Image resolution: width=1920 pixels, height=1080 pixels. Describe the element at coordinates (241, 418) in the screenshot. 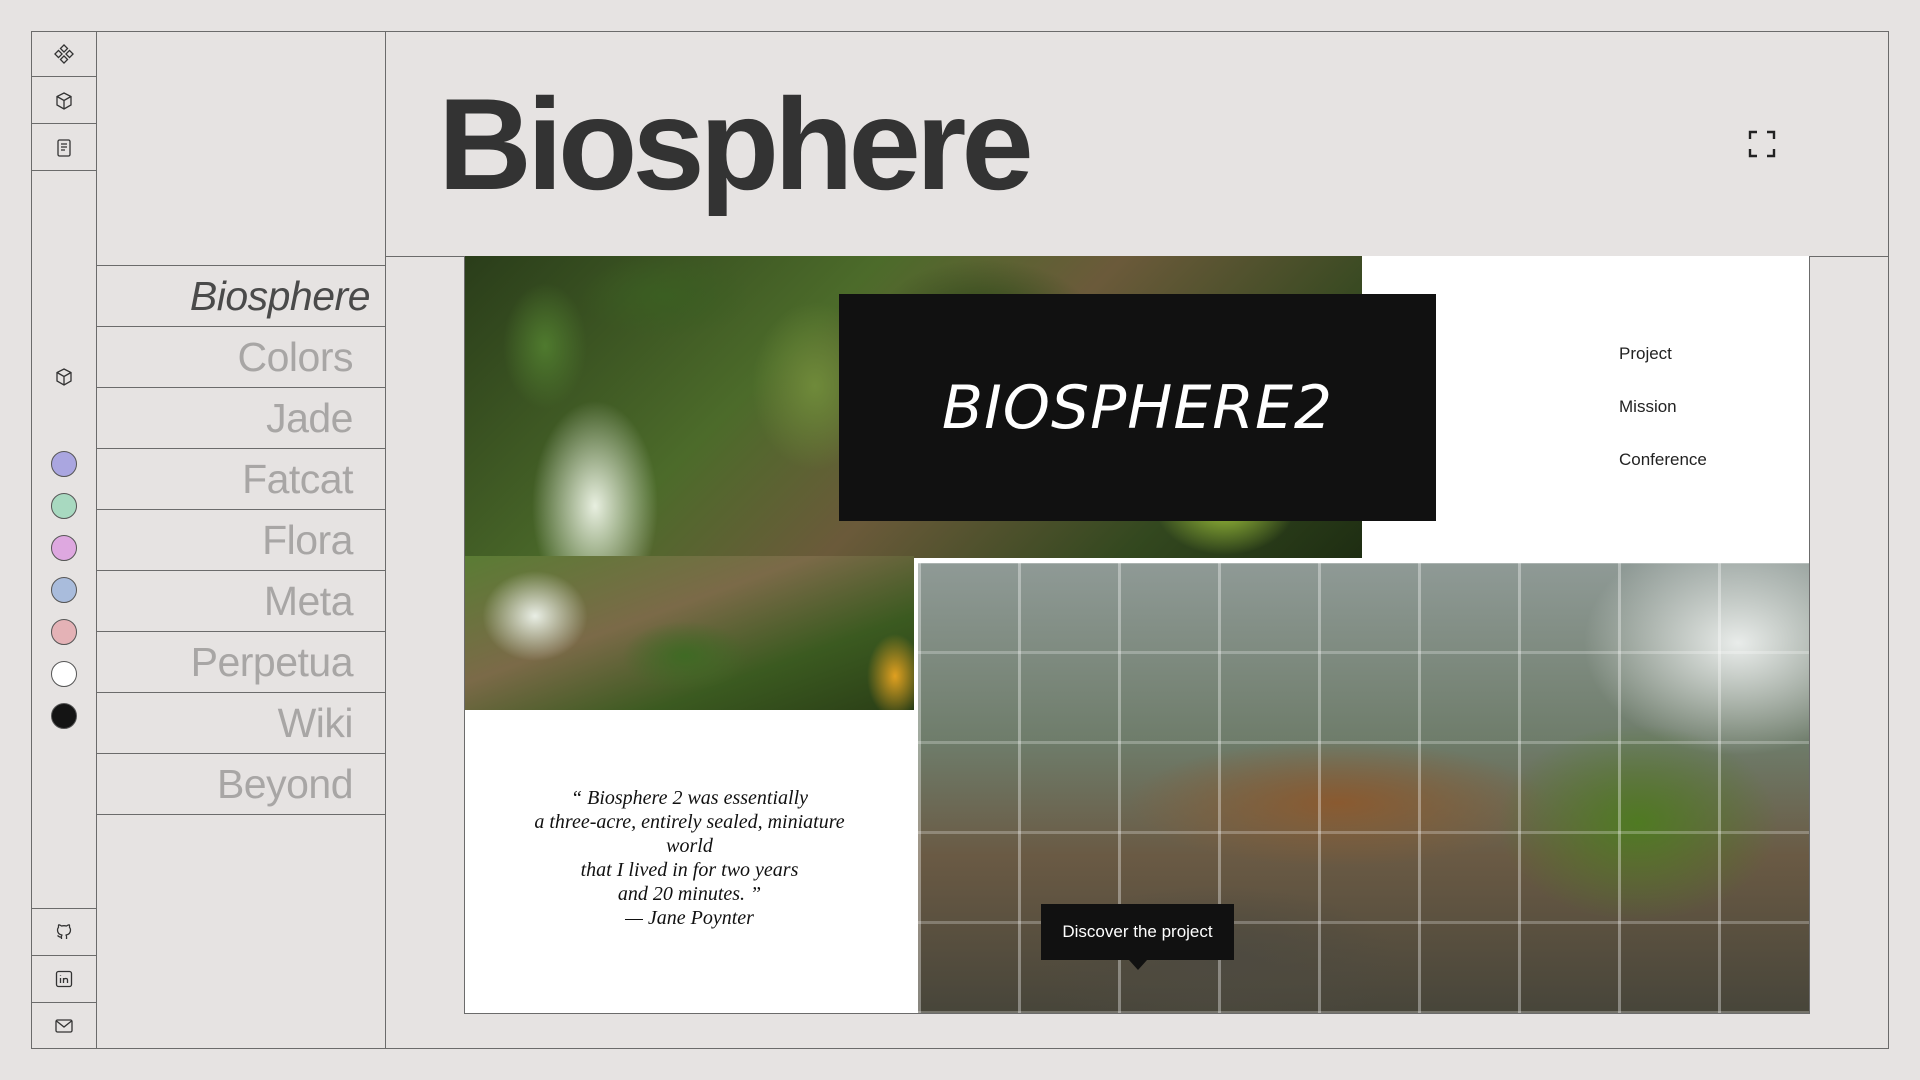

I see `nav-item-jade: Jade` at that location.